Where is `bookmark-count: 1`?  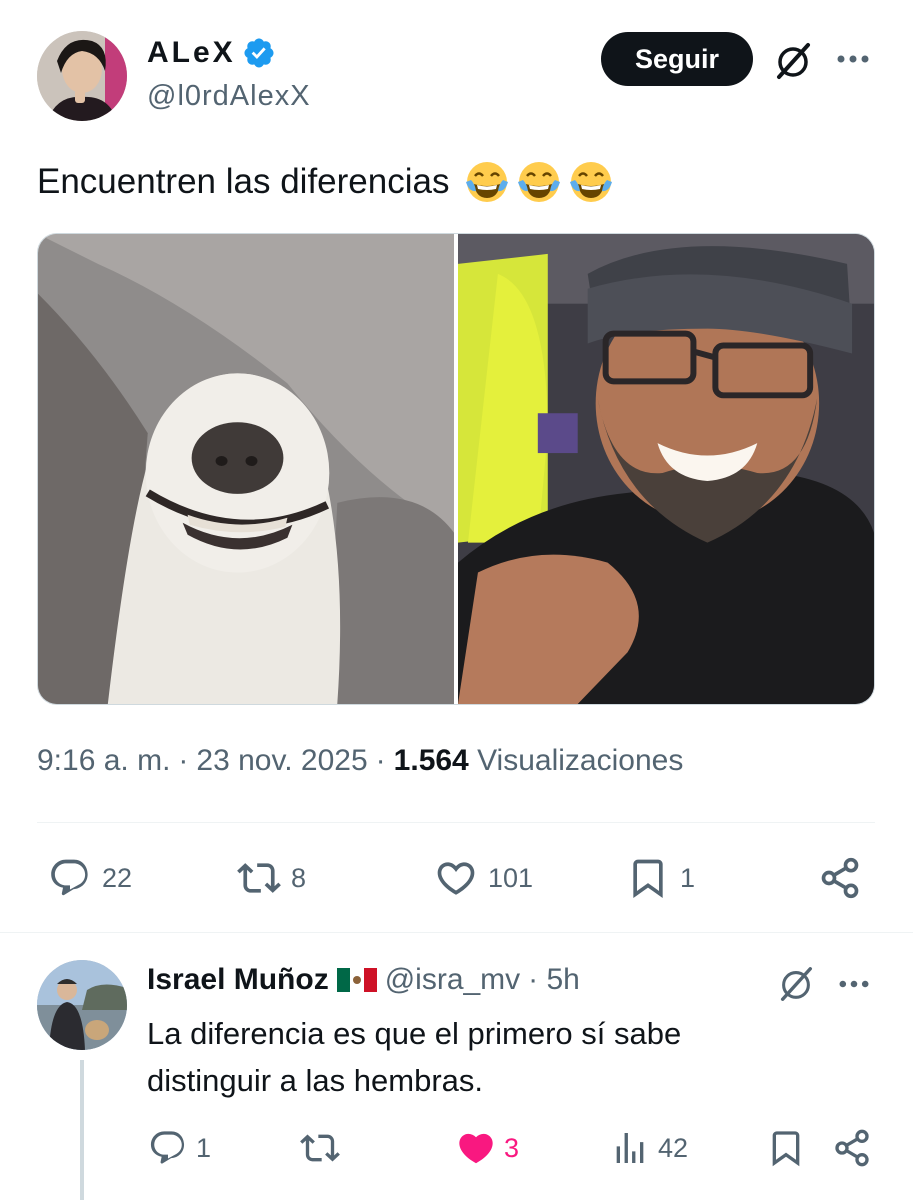
bookmark-count: 1 is located at coordinates (688, 877).